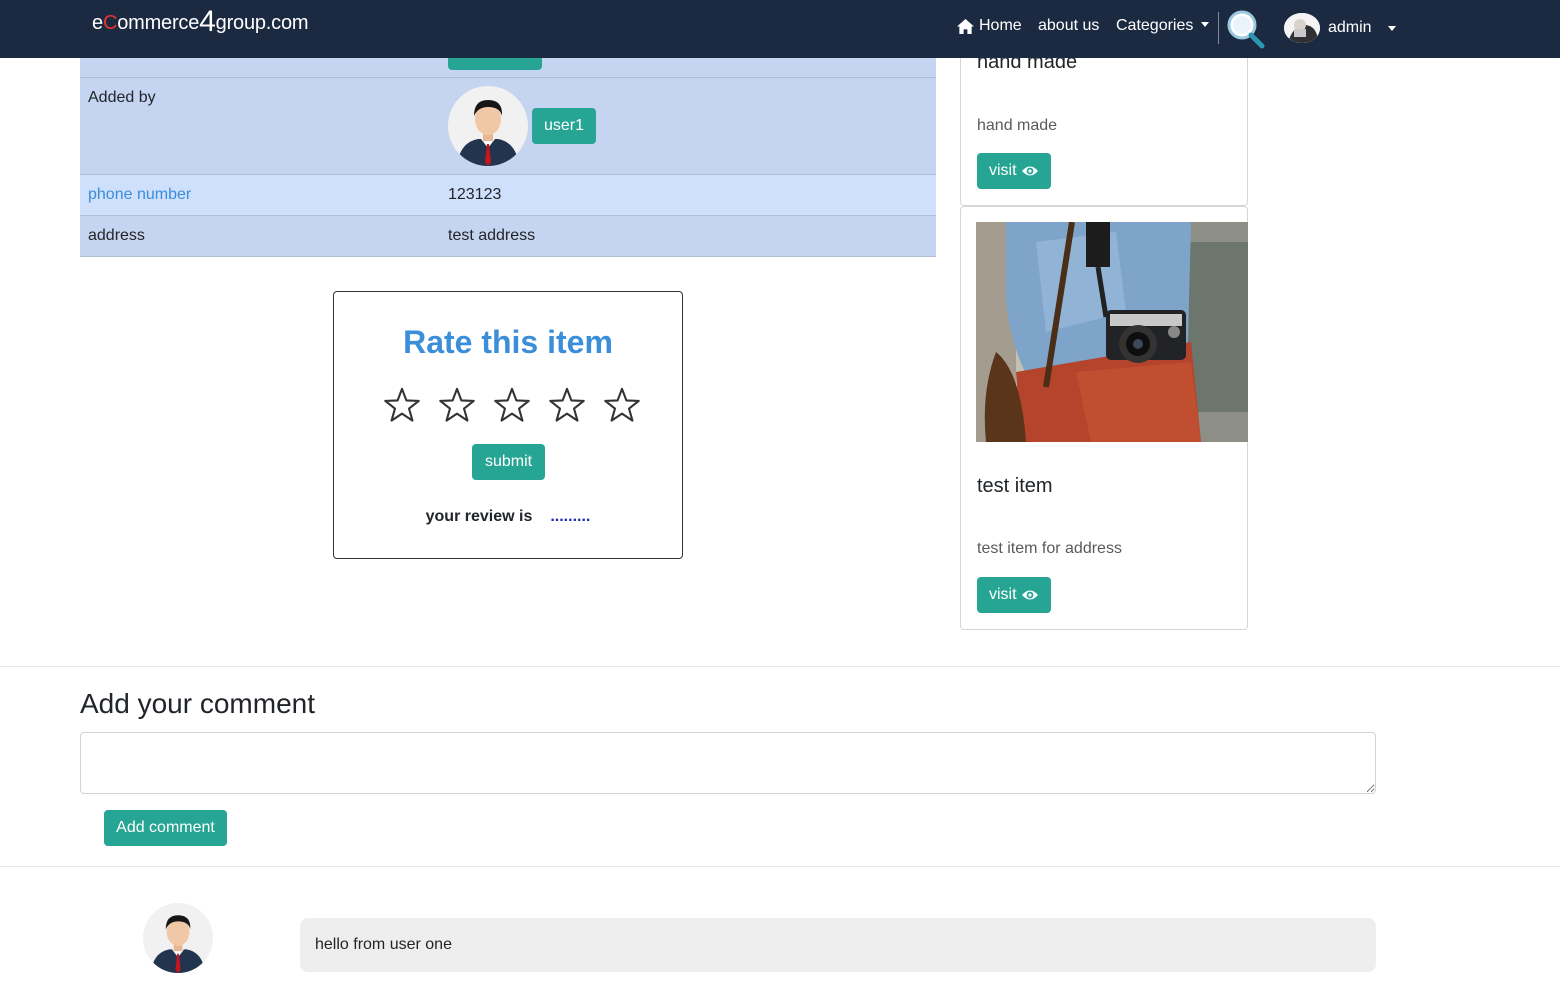 This screenshot has height=987, width=1560. I want to click on related-item-card: test item test item for address visit, so click(1104, 418).